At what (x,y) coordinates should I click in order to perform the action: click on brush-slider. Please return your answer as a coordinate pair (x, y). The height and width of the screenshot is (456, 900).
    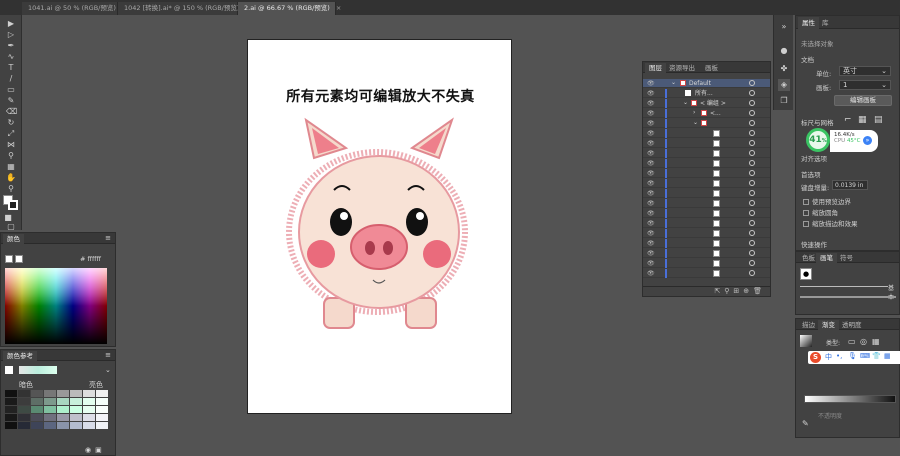
    Looking at the image, I should click on (848, 297).